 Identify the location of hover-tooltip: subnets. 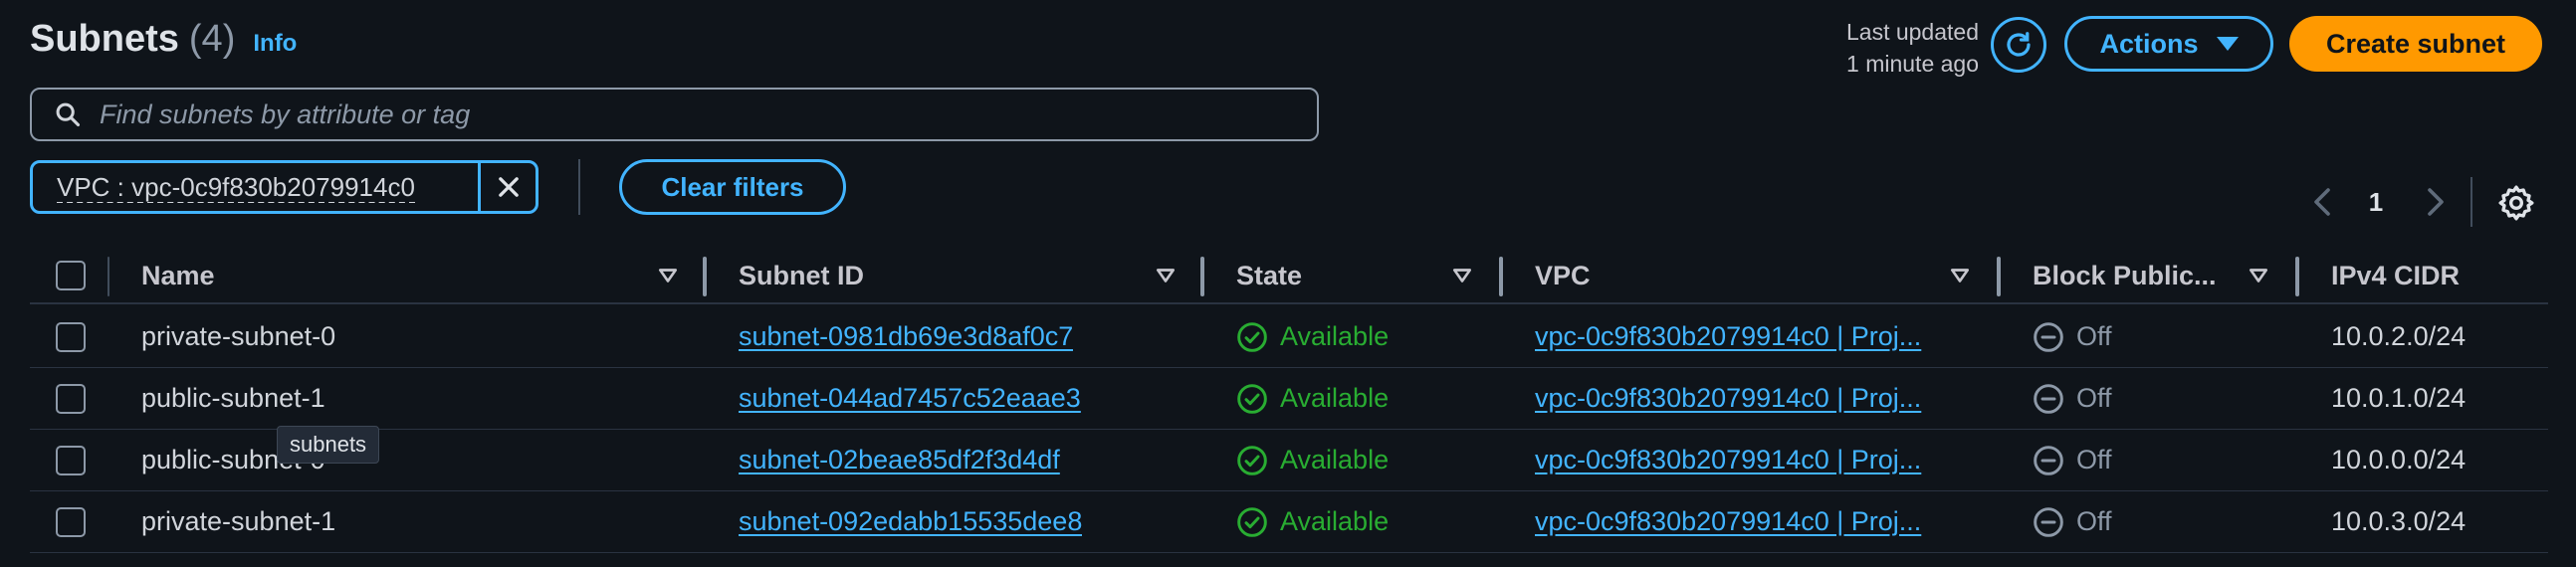
(328, 445).